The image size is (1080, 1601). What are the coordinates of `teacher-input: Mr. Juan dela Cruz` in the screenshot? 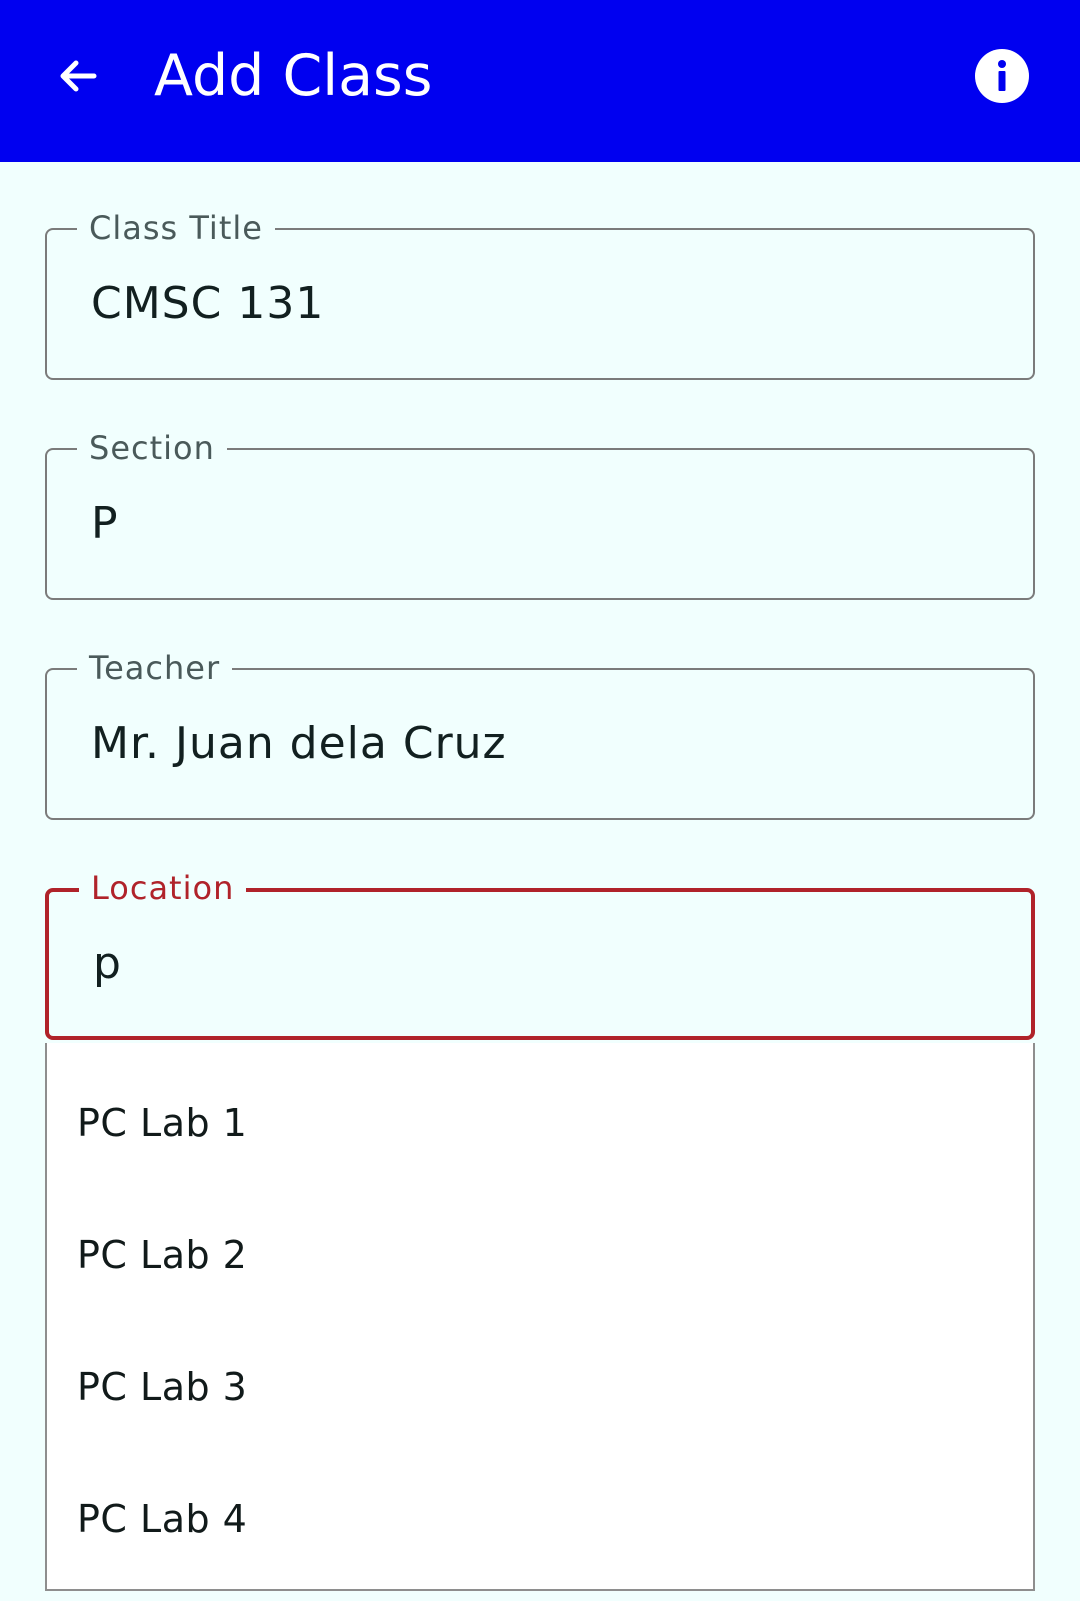 It's located at (299, 744).